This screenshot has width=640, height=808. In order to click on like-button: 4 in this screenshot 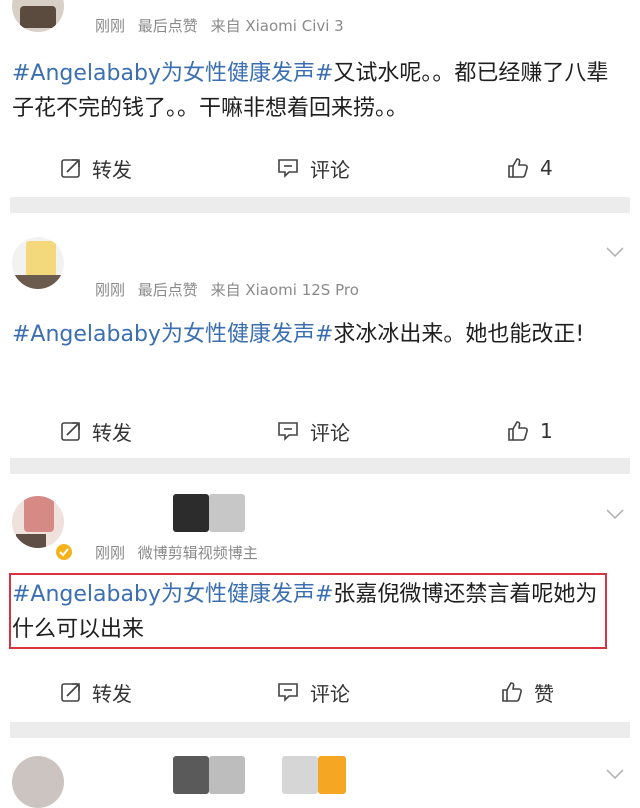, I will do `click(529, 168)`.